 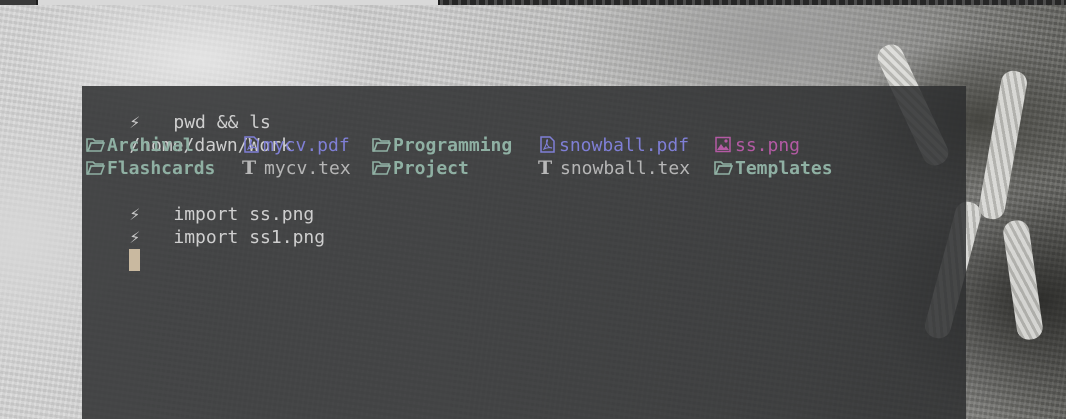 What do you see at coordinates (18, 2) in the screenshot?
I see `workspace-indicator` at bounding box center [18, 2].